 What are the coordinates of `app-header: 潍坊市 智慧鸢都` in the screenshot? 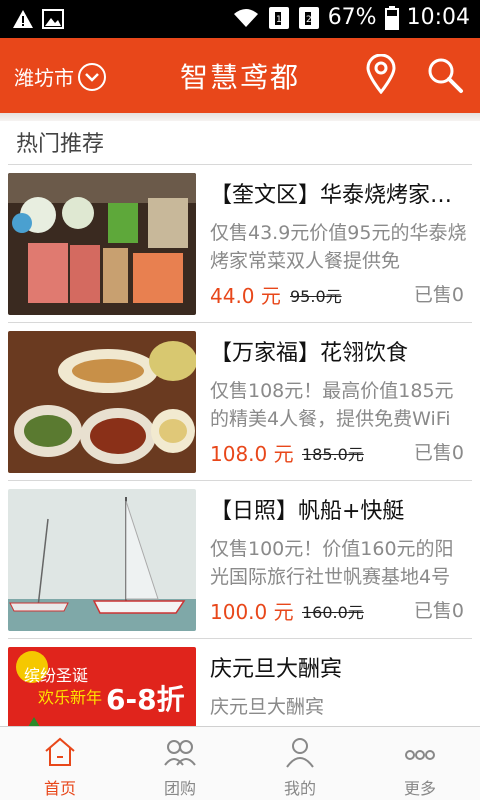 It's located at (240, 75).